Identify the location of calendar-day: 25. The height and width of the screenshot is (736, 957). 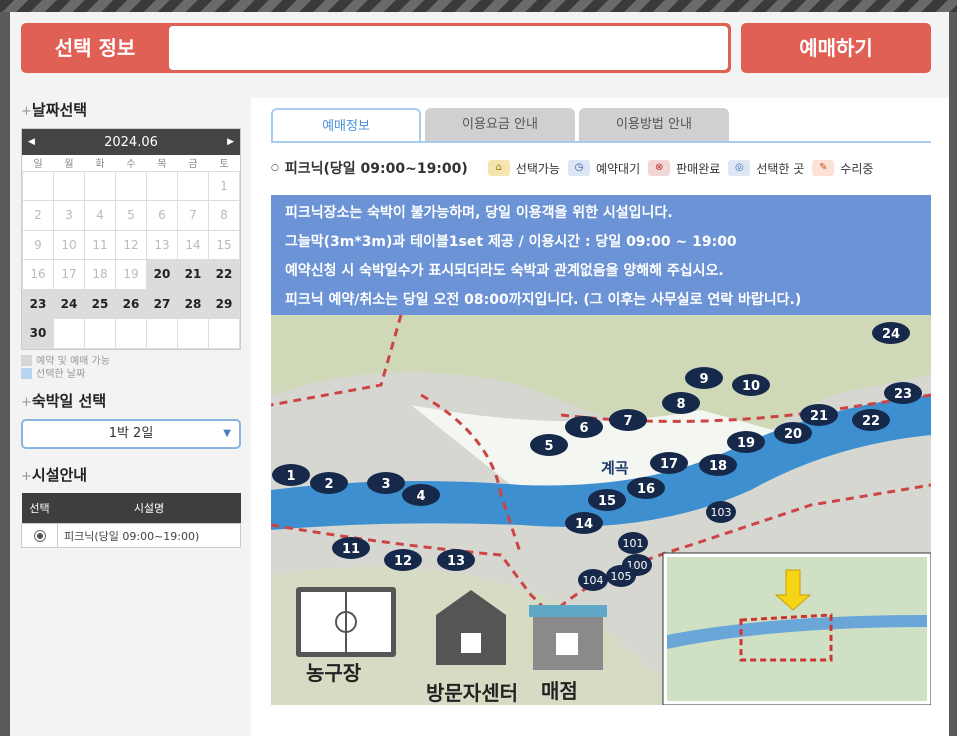
(100, 303).